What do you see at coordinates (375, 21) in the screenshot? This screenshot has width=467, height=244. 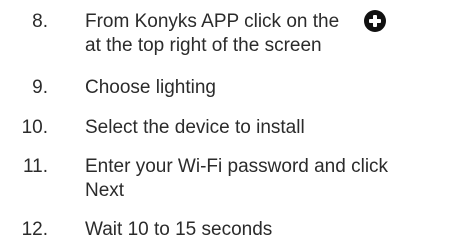 I see `plus-circle-icon` at bounding box center [375, 21].